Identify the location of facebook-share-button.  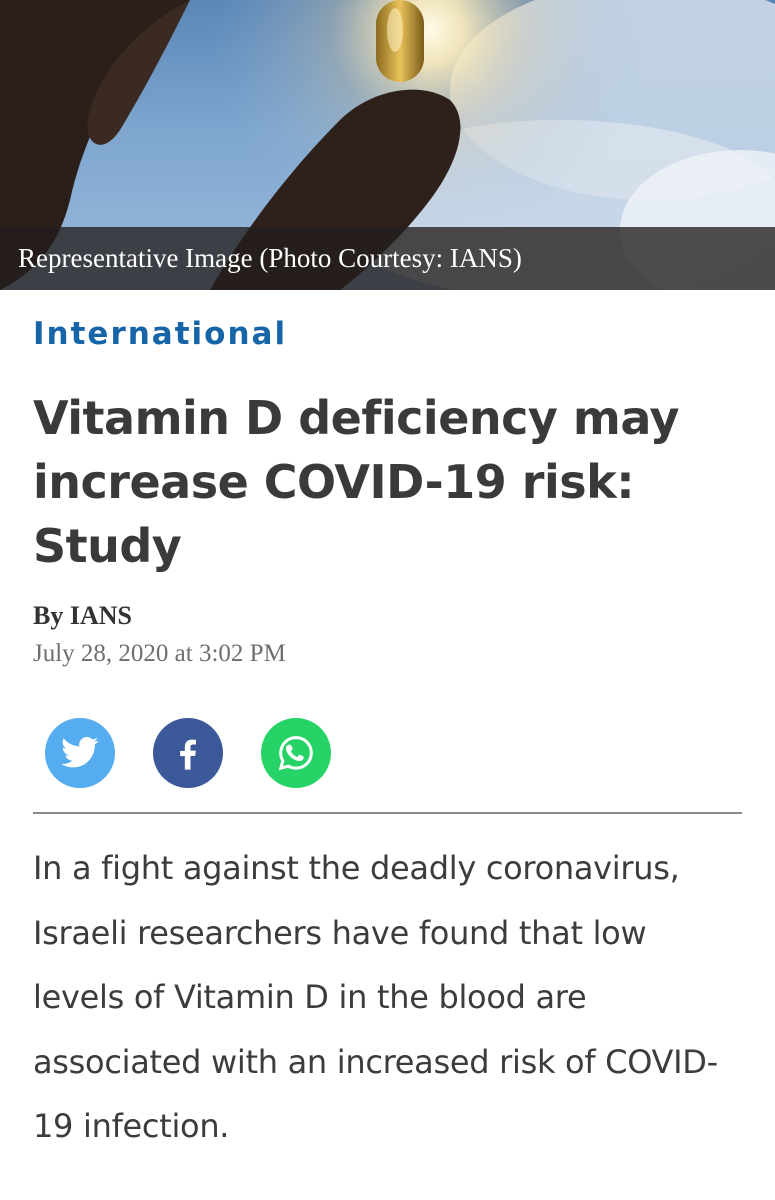
(188, 753).